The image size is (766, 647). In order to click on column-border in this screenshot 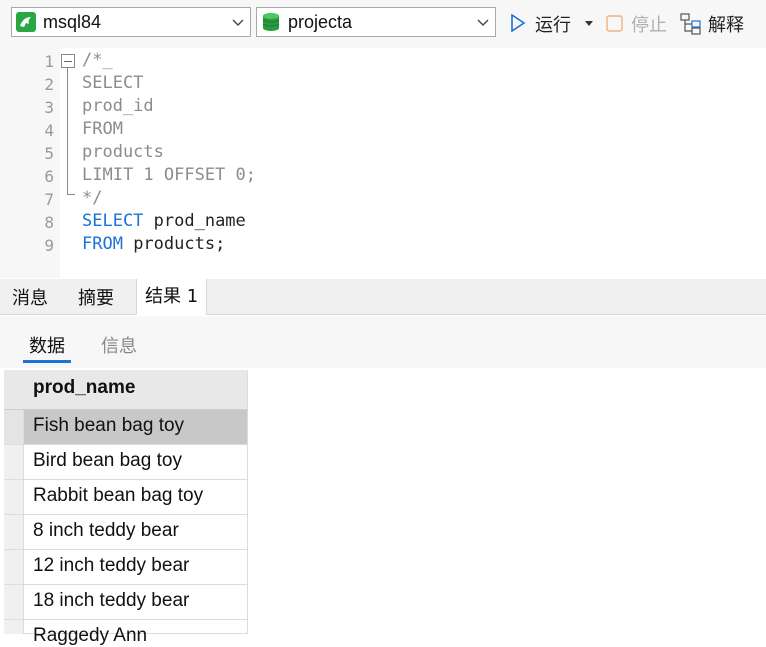, I will do `click(247, 502)`.